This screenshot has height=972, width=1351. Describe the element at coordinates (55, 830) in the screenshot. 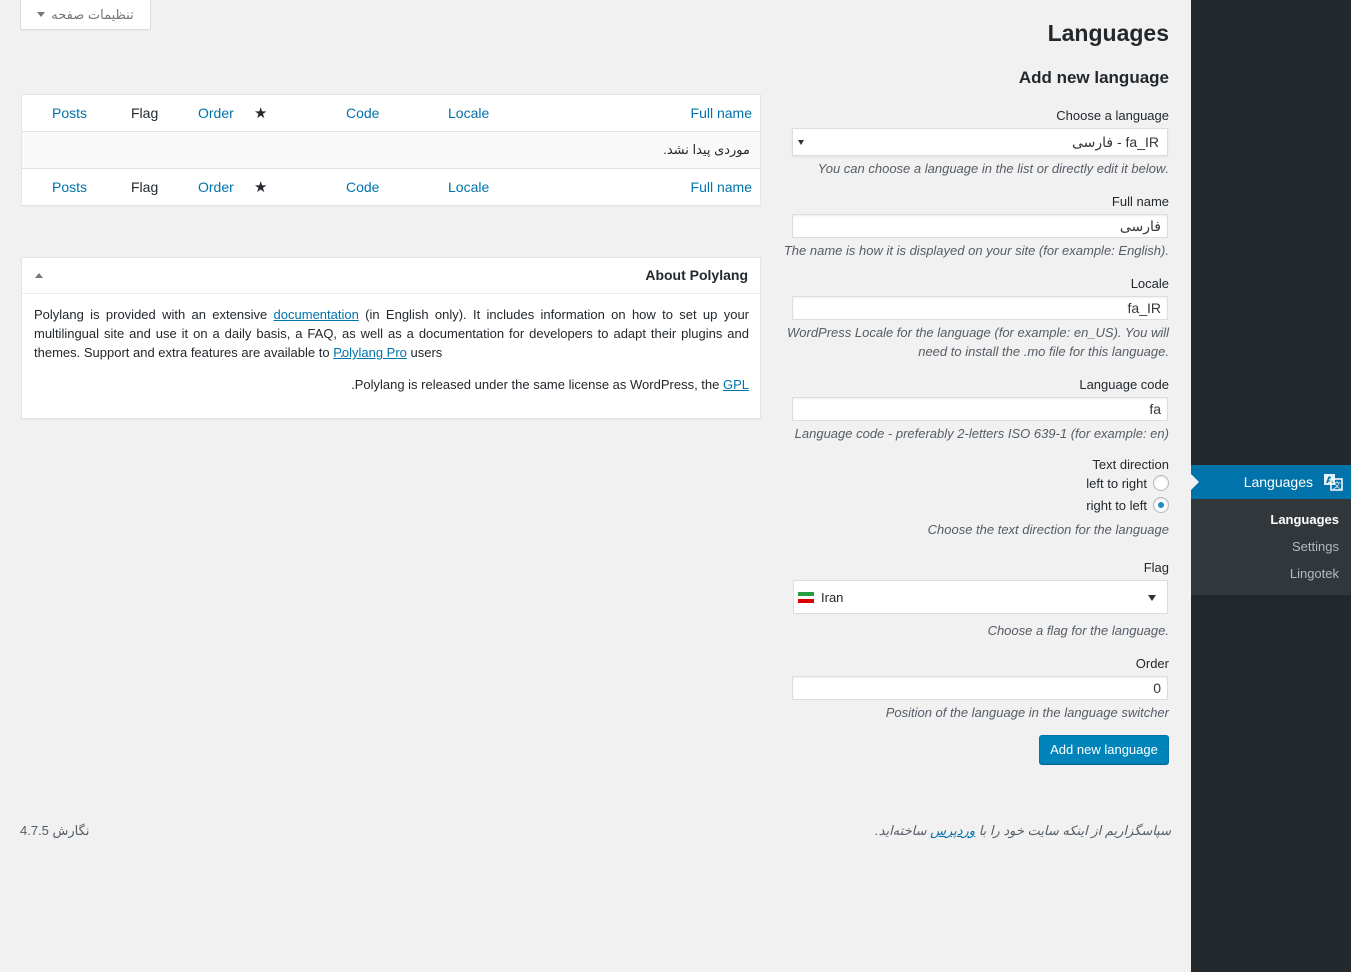

I see `footer-version: نگارش 4.7.5` at that location.